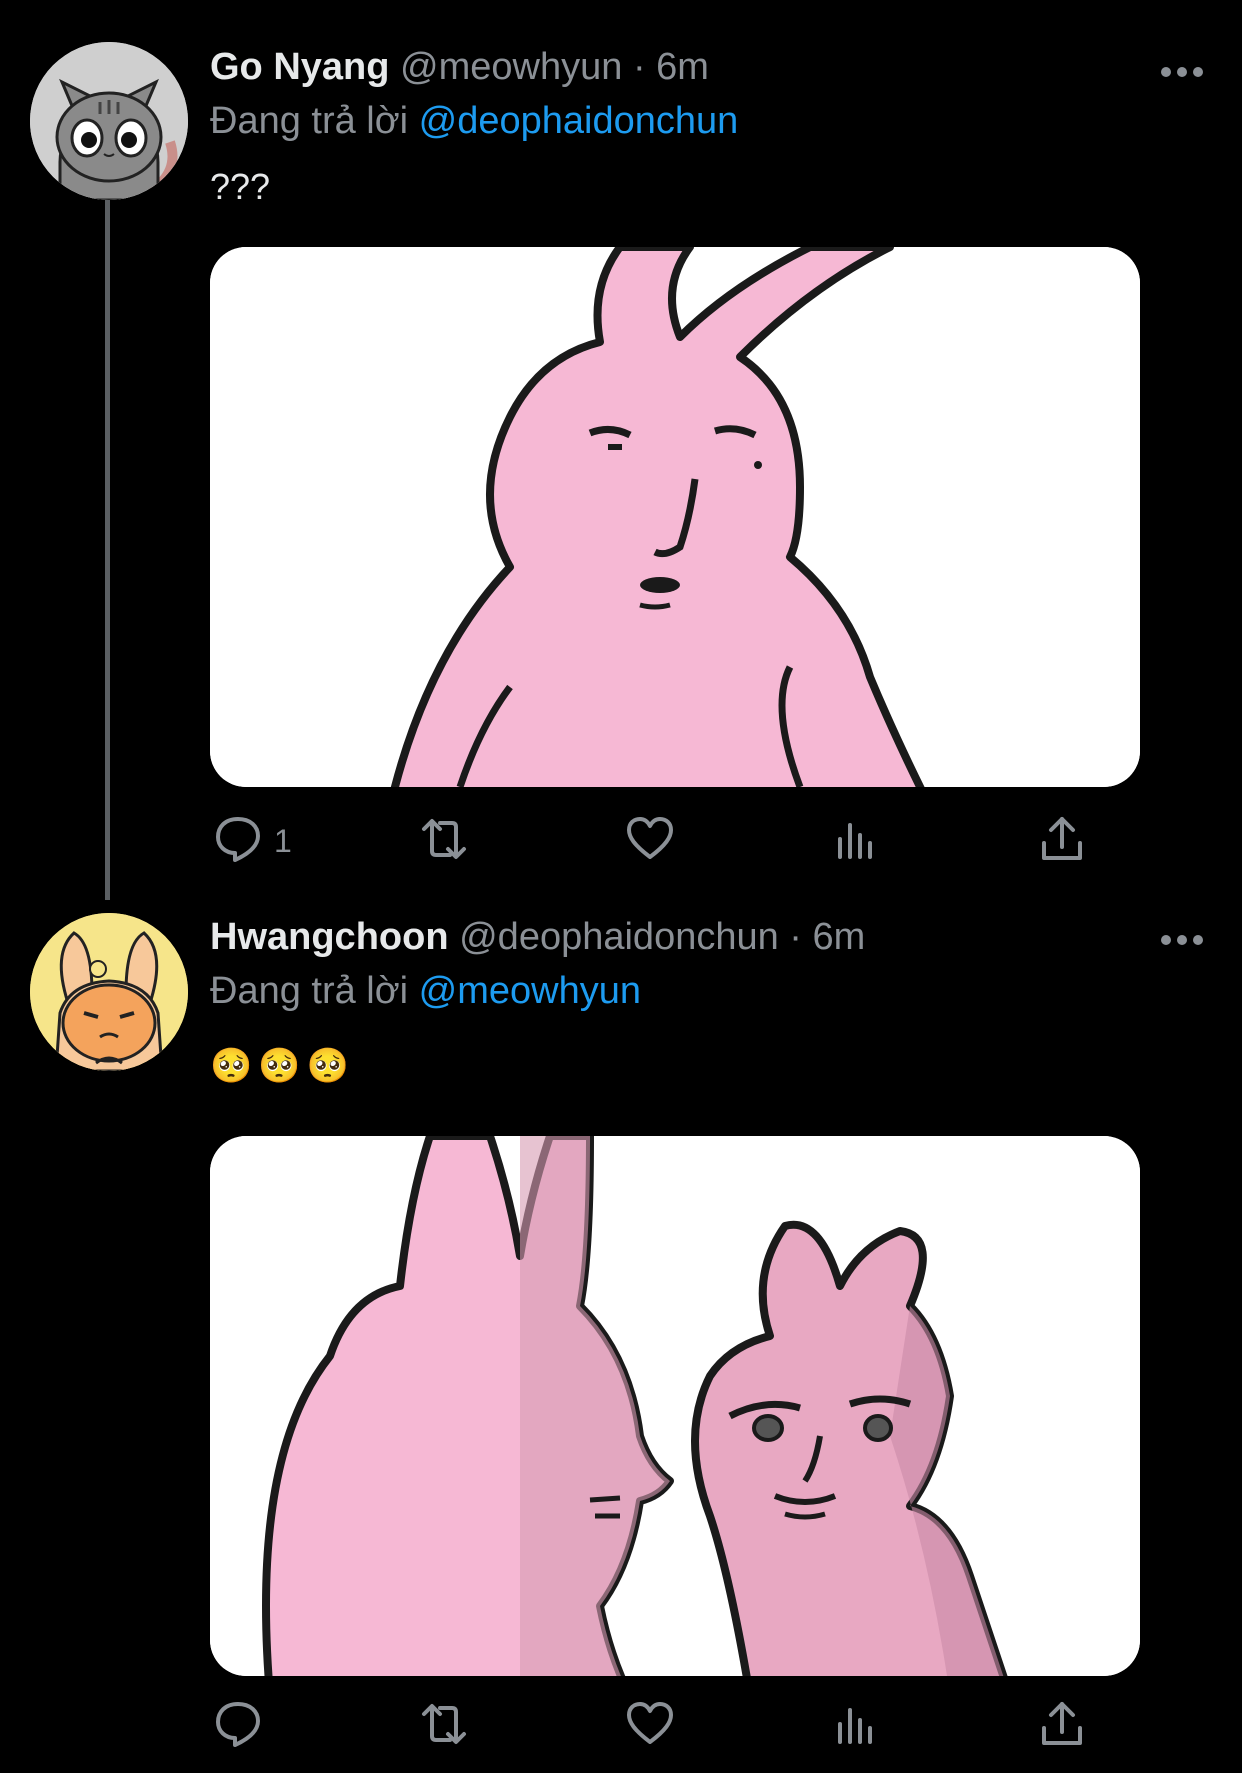 The image size is (1242, 1773). What do you see at coordinates (240, 186) in the screenshot?
I see `tweet-text: ???` at bounding box center [240, 186].